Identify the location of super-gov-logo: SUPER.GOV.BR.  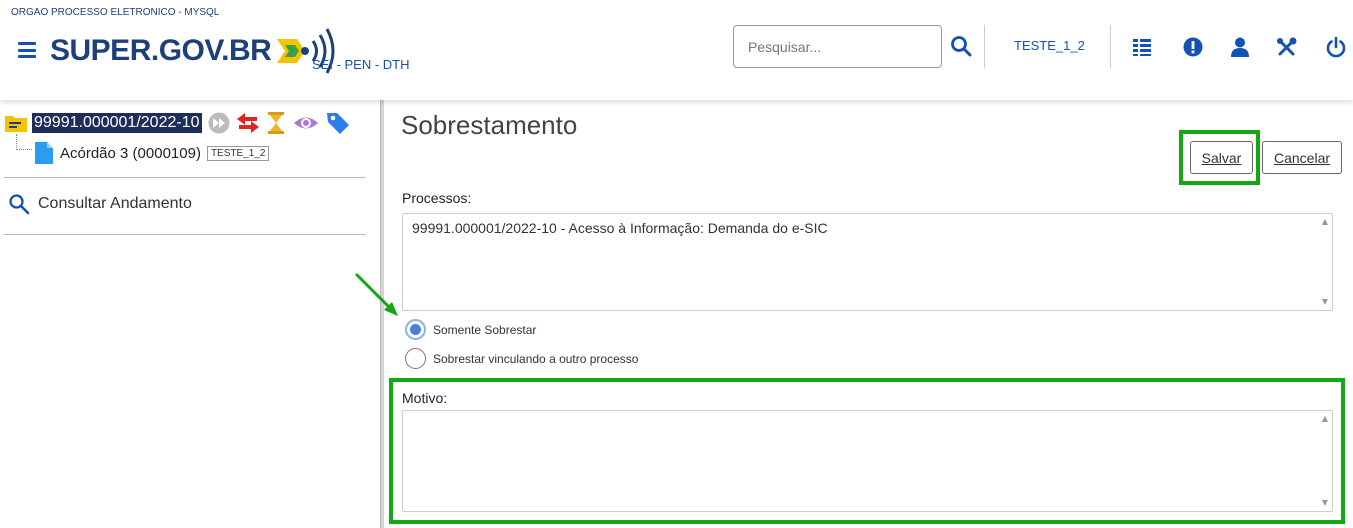
(194, 51).